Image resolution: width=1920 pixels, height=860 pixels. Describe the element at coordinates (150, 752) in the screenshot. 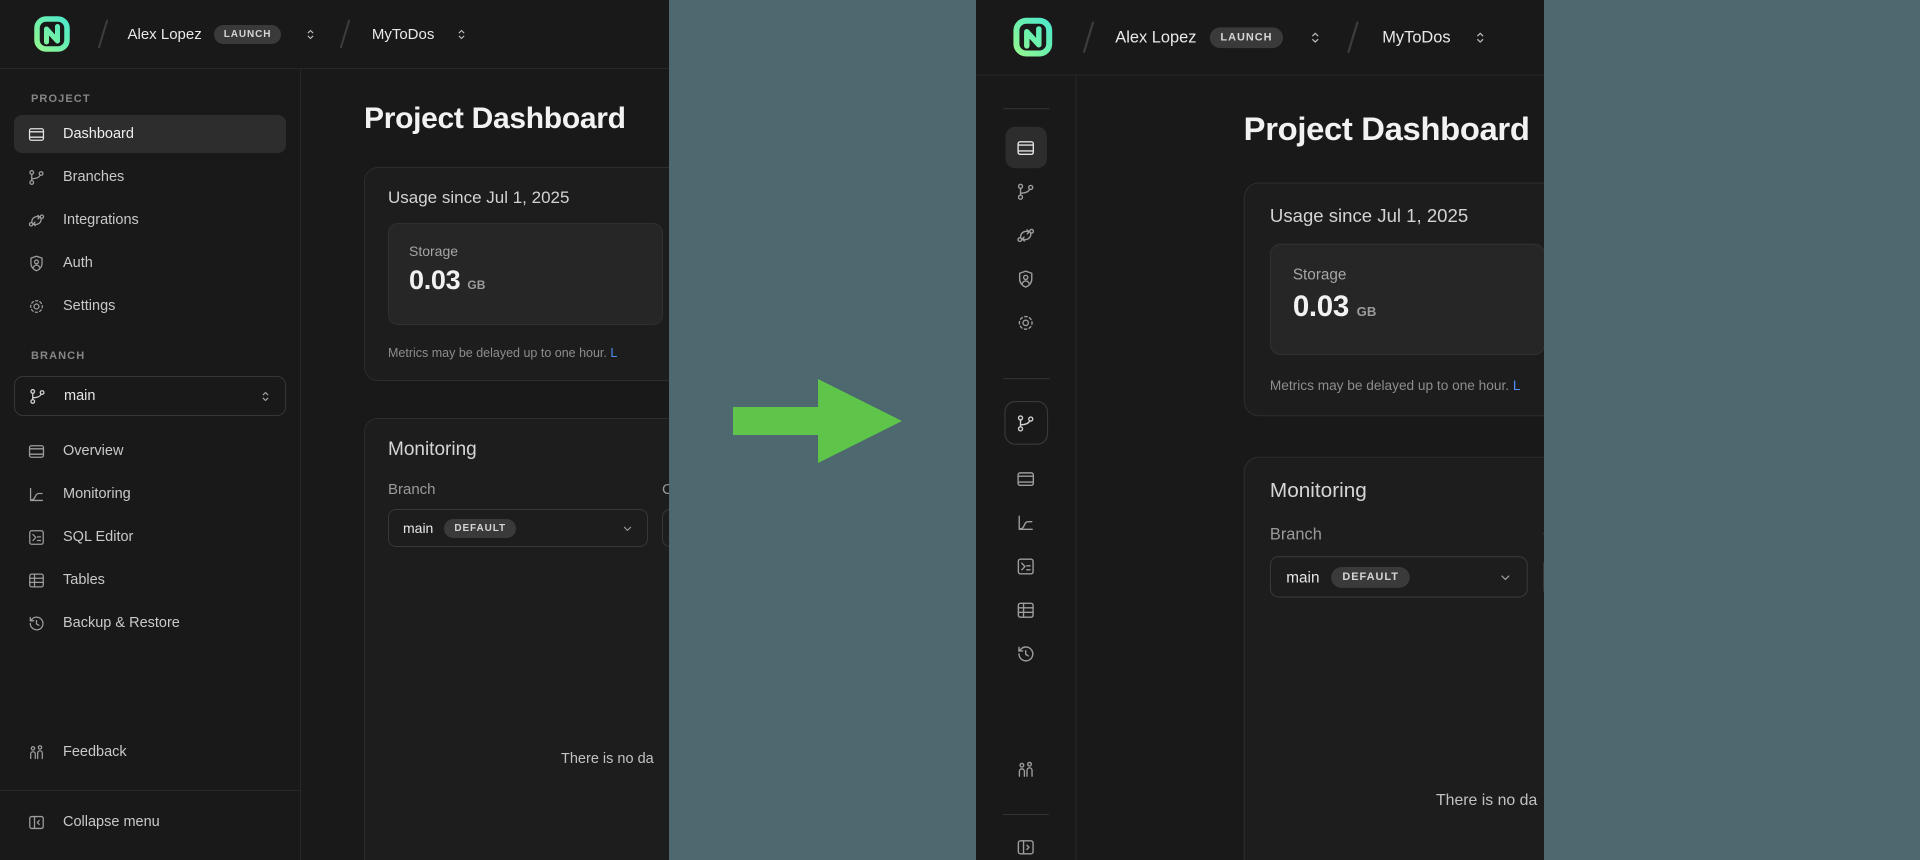

I see `sidebar-item-feedback: Feedback` at that location.